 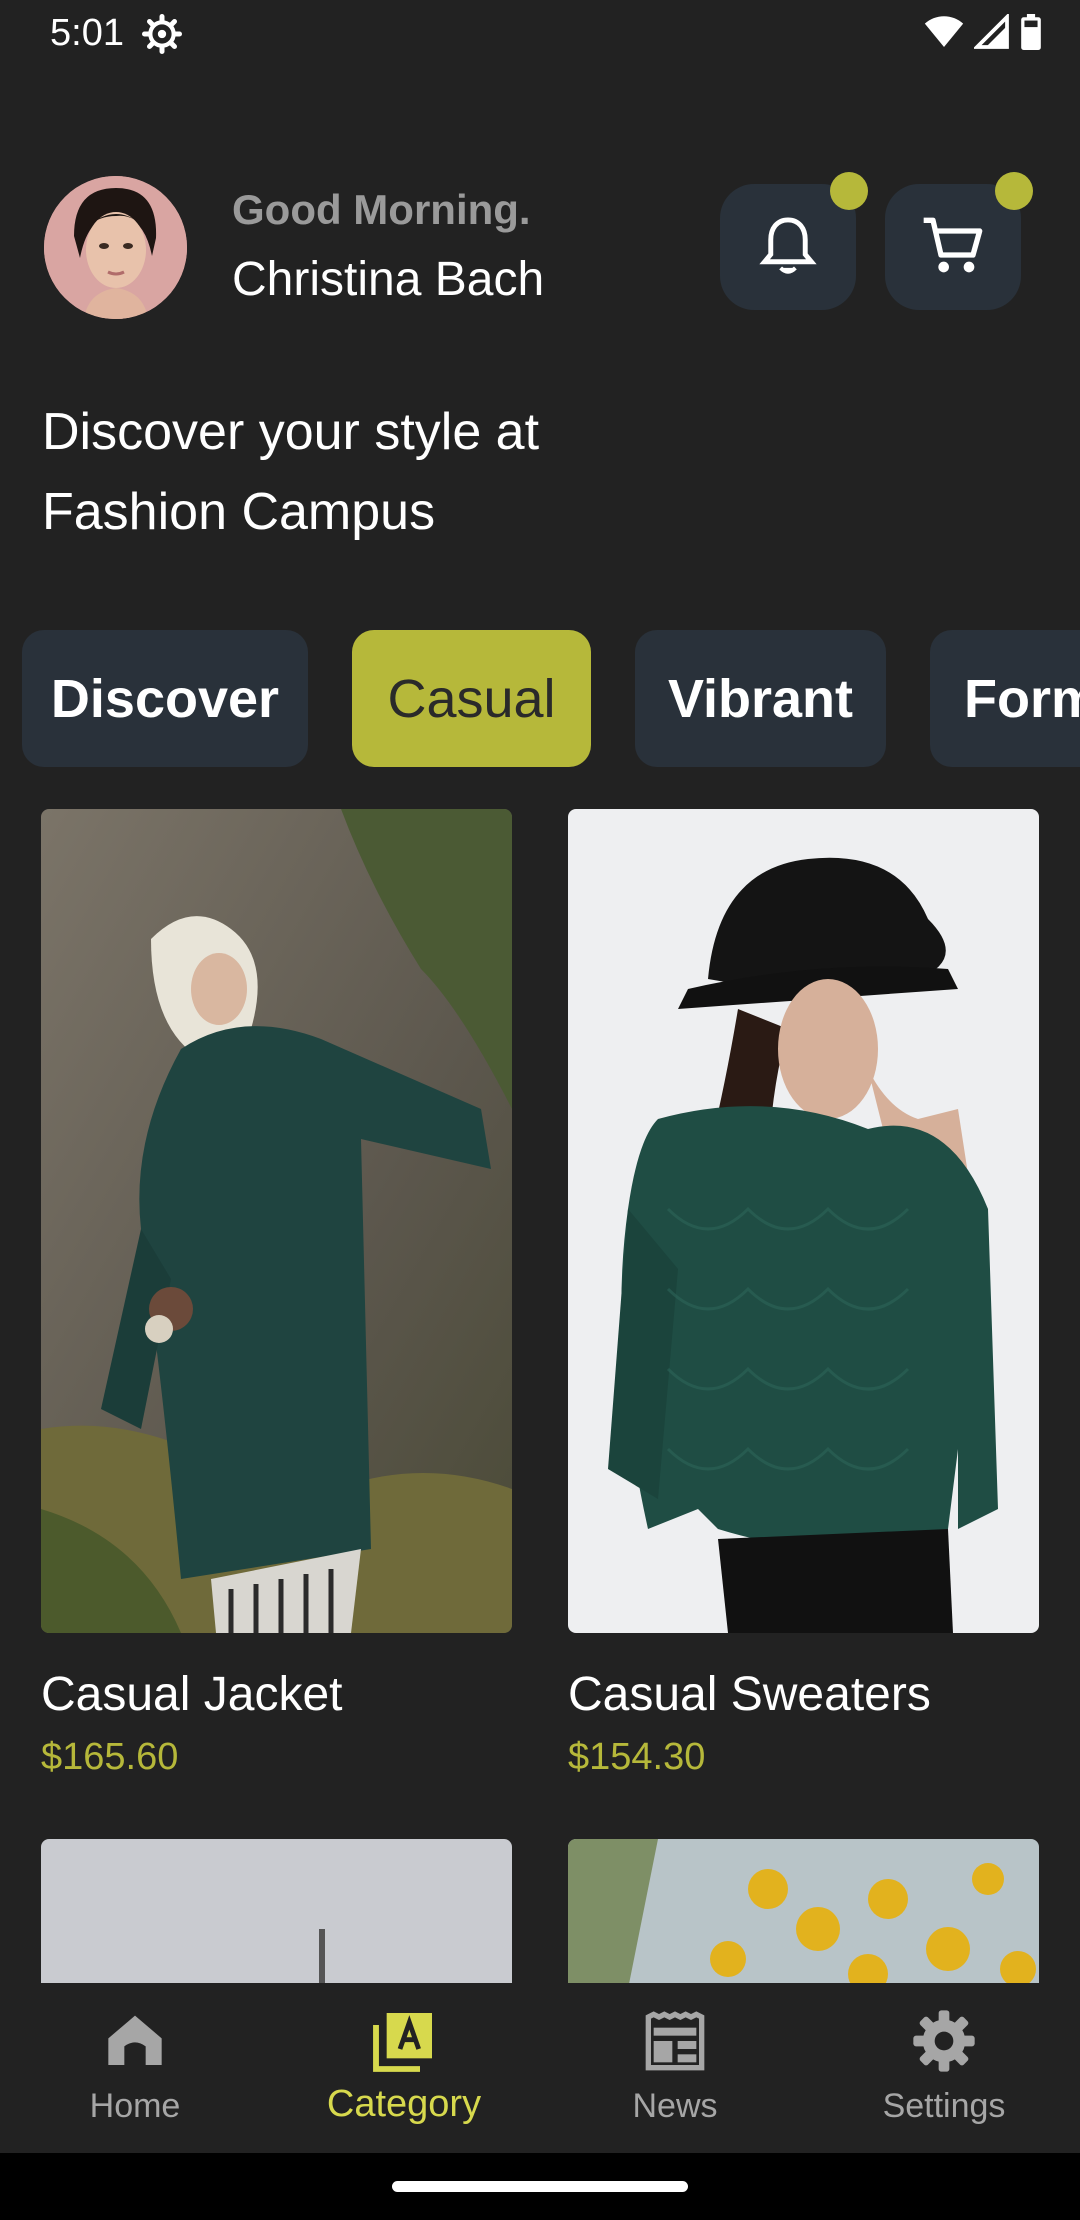 I want to click on user-name: Christina Bach, so click(x=388, y=279).